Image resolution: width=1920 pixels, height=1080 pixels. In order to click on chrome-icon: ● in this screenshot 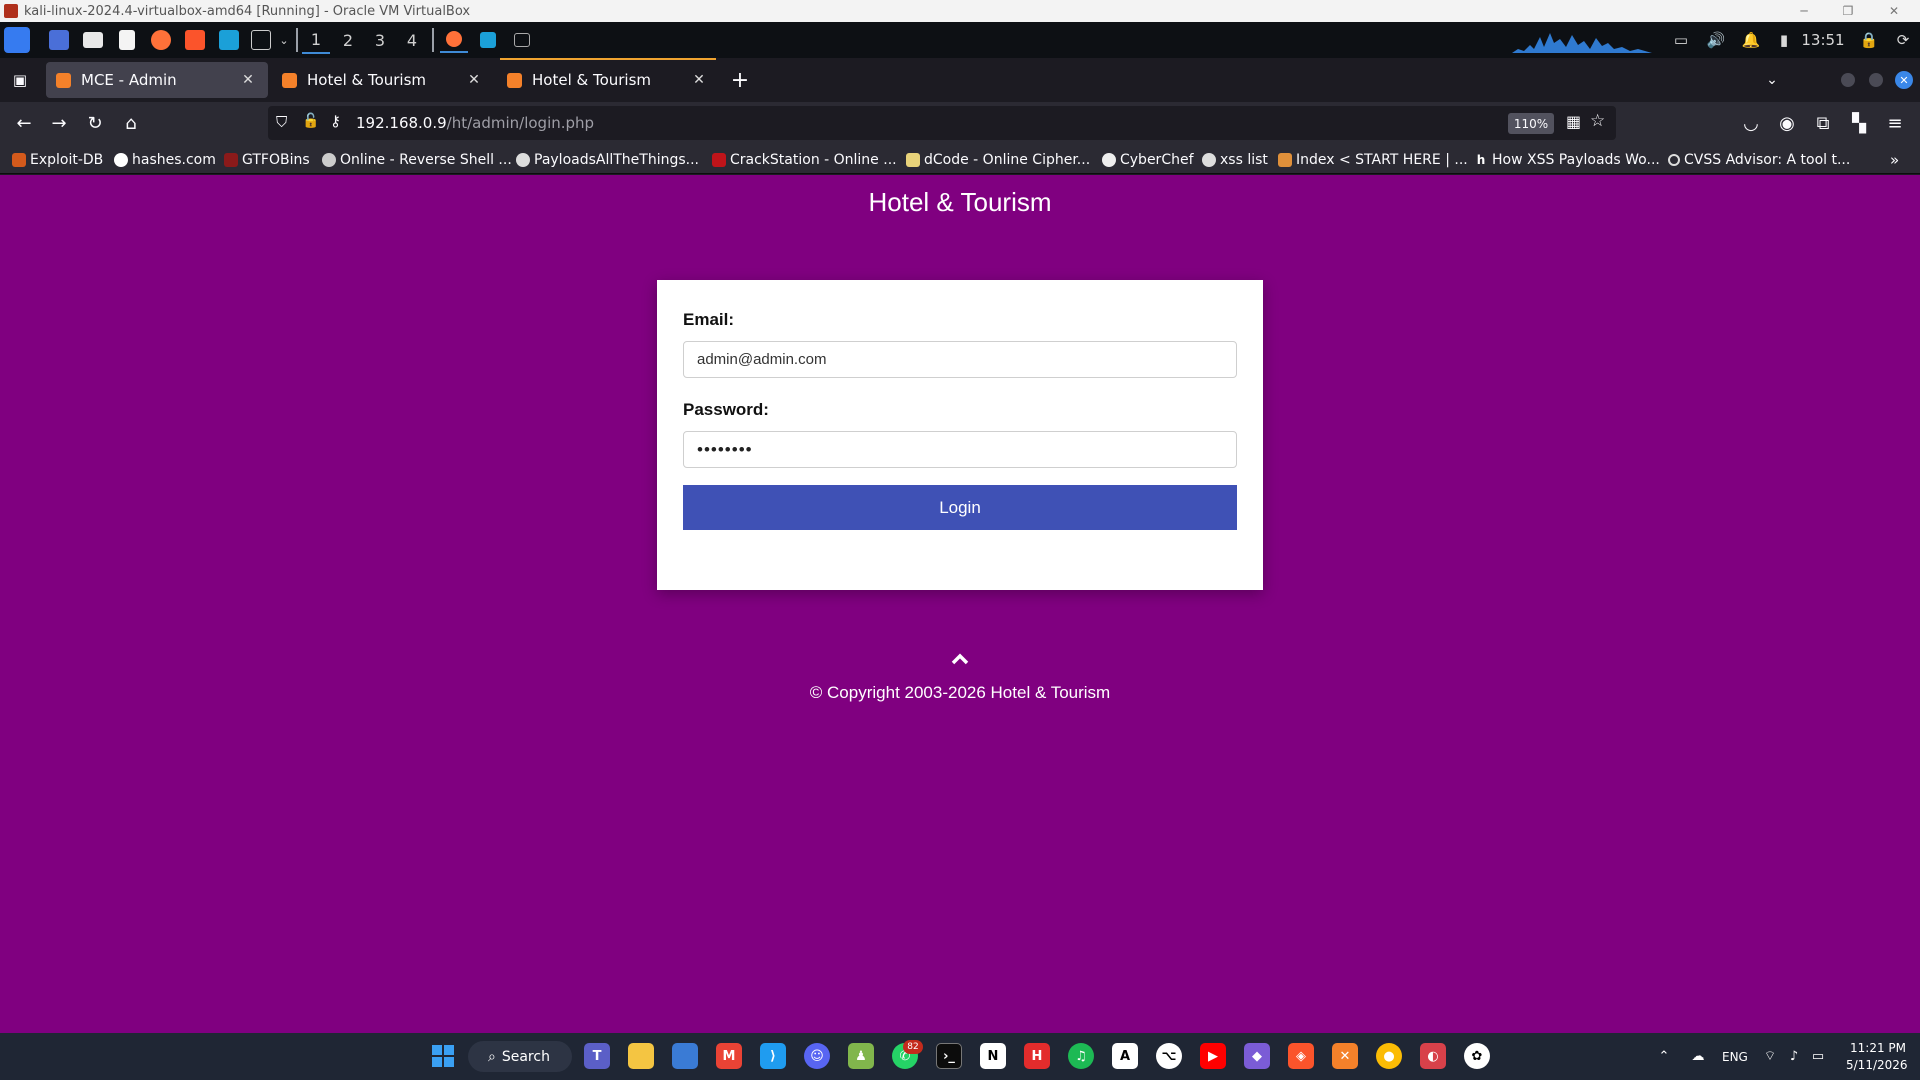, I will do `click(1389, 1056)`.